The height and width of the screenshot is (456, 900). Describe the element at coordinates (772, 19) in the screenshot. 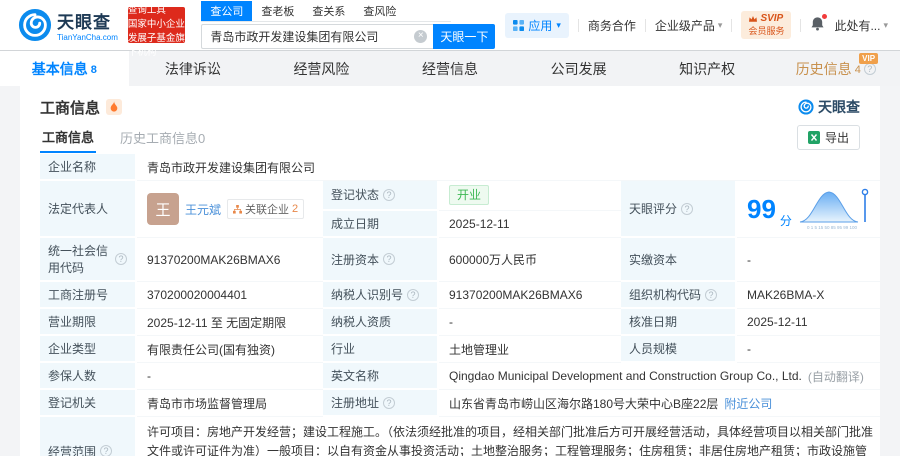

I see `svip-label: SVIP` at that location.